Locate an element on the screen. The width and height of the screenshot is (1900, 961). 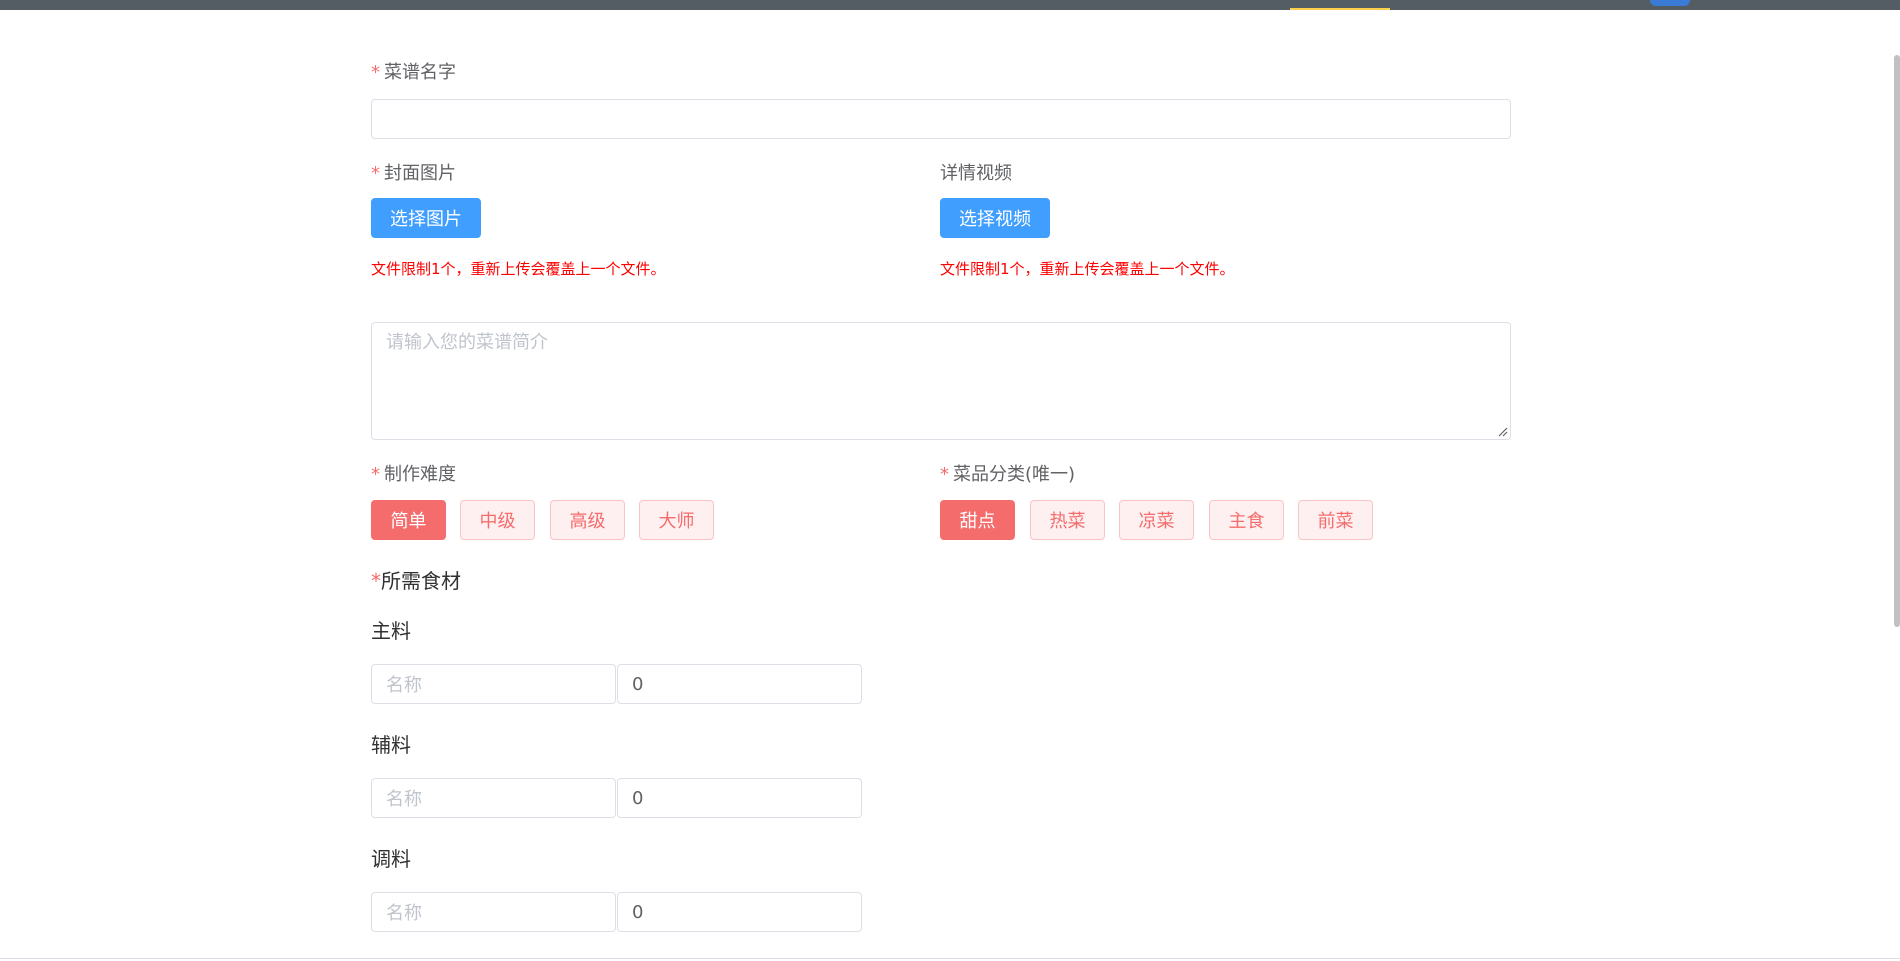
difficulty-option-medium: 中级 is located at coordinates (497, 520).